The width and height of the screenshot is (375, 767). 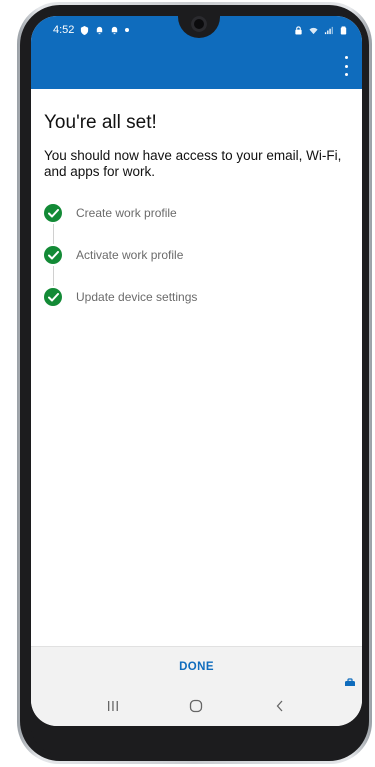 I want to click on home-icon, so click(x=196, y=706).